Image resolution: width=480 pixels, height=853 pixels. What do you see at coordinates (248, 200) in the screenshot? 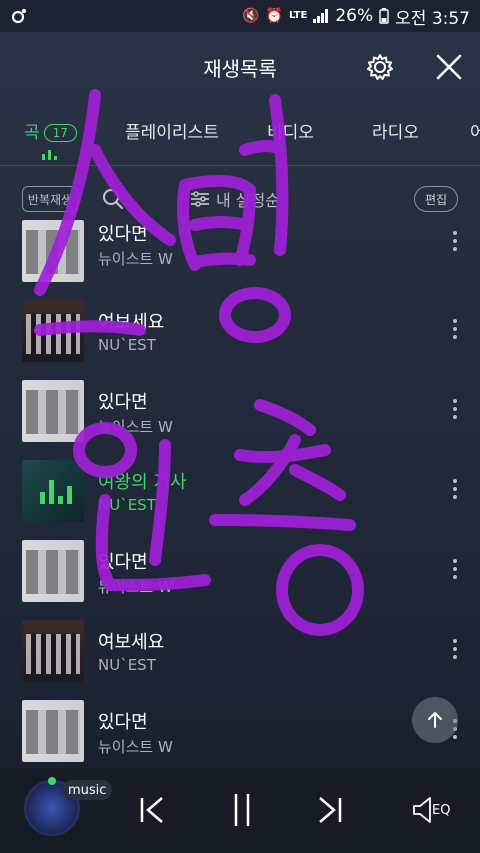
I see `sort-label: 내 설정순` at bounding box center [248, 200].